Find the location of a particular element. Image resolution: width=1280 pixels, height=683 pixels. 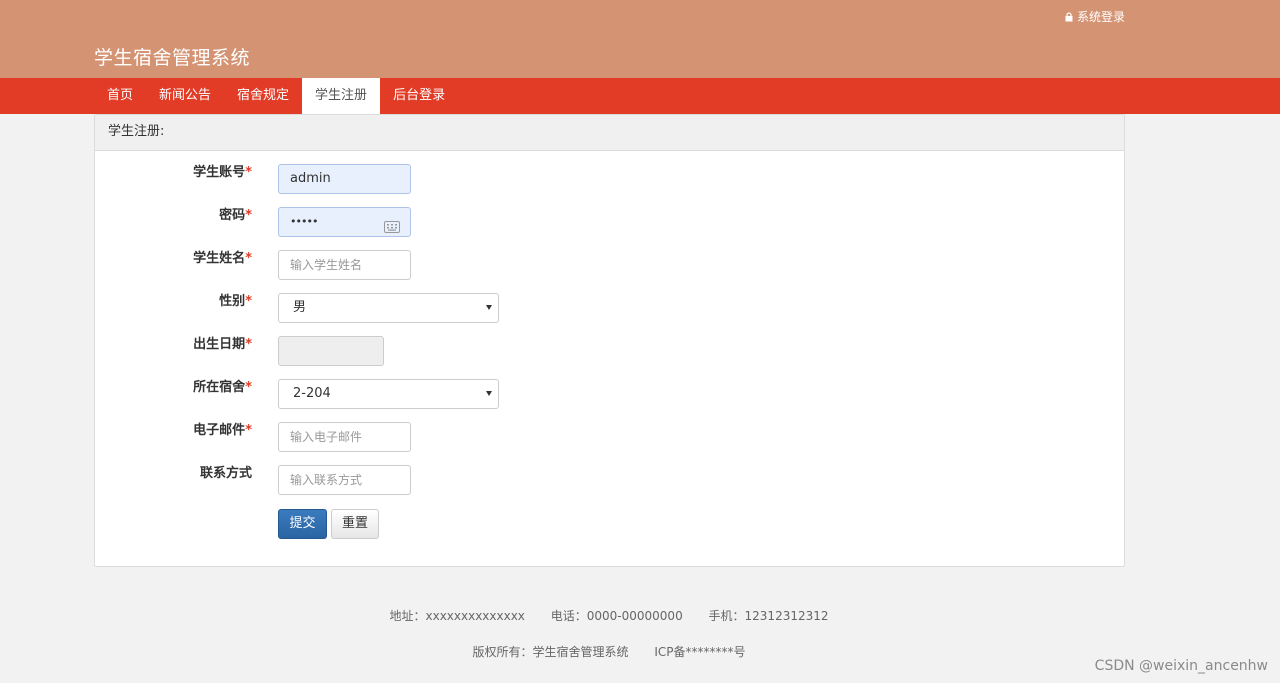

footer-copyright: 版权所有：学生宿舍管理系统 ICP备********号 is located at coordinates (609, 651).